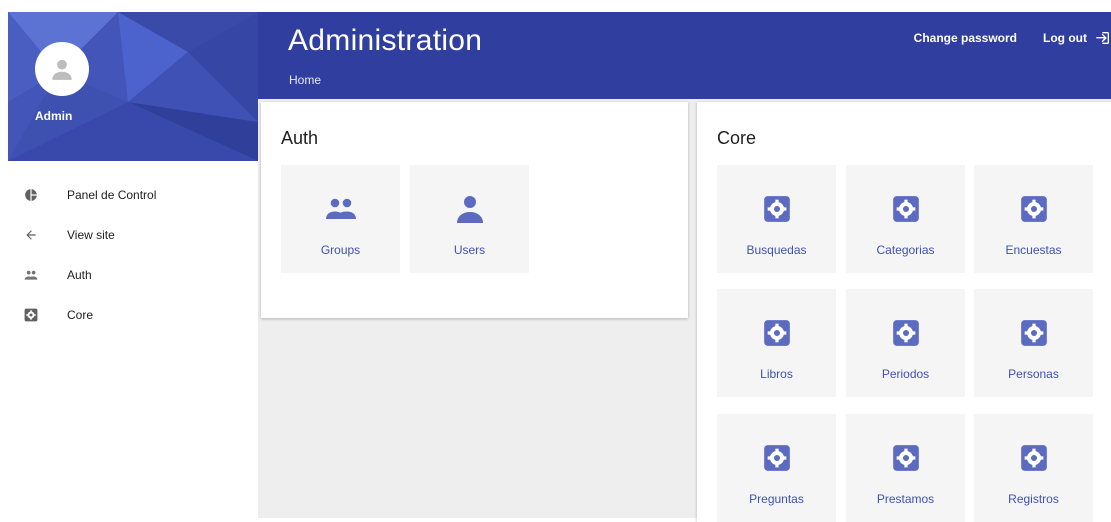 The width and height of the screenshot is (1111, 522). Describe the element at coordinates (133, 86) in the screenshot. I see `profile-header: Admin` at that location.